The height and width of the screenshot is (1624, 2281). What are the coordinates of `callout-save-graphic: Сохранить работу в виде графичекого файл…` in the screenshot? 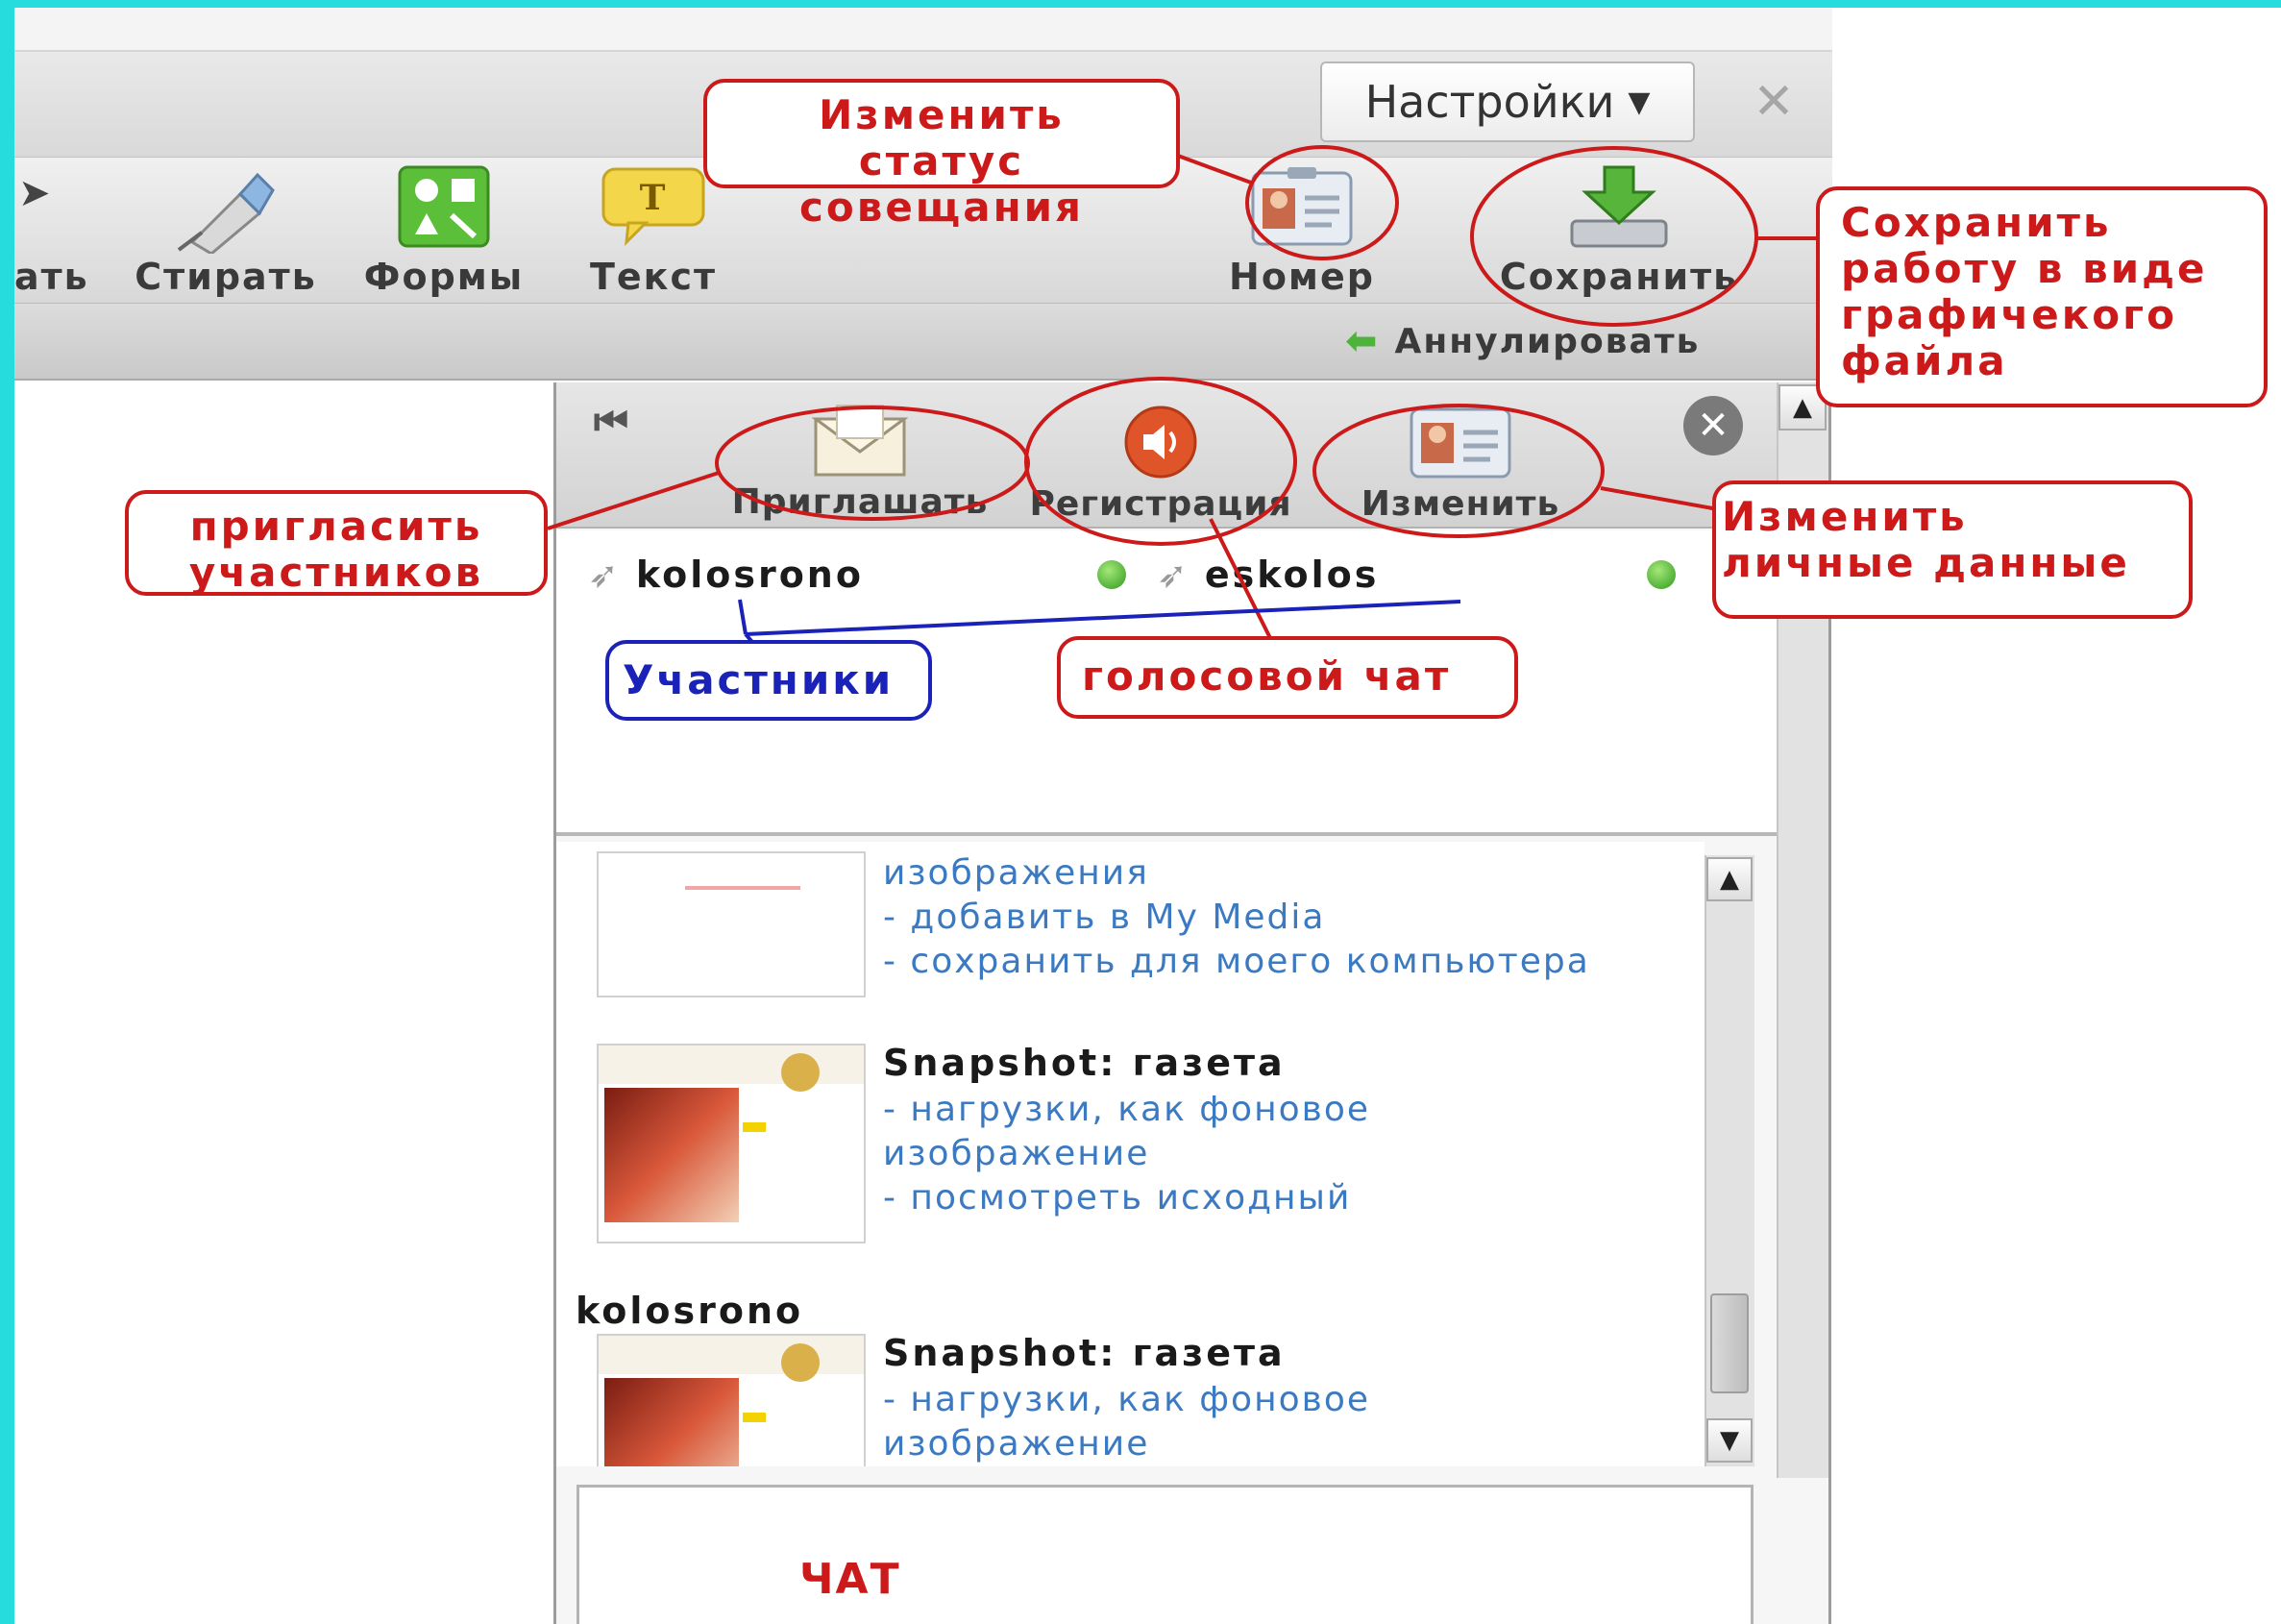 It's located at (2042, 296).